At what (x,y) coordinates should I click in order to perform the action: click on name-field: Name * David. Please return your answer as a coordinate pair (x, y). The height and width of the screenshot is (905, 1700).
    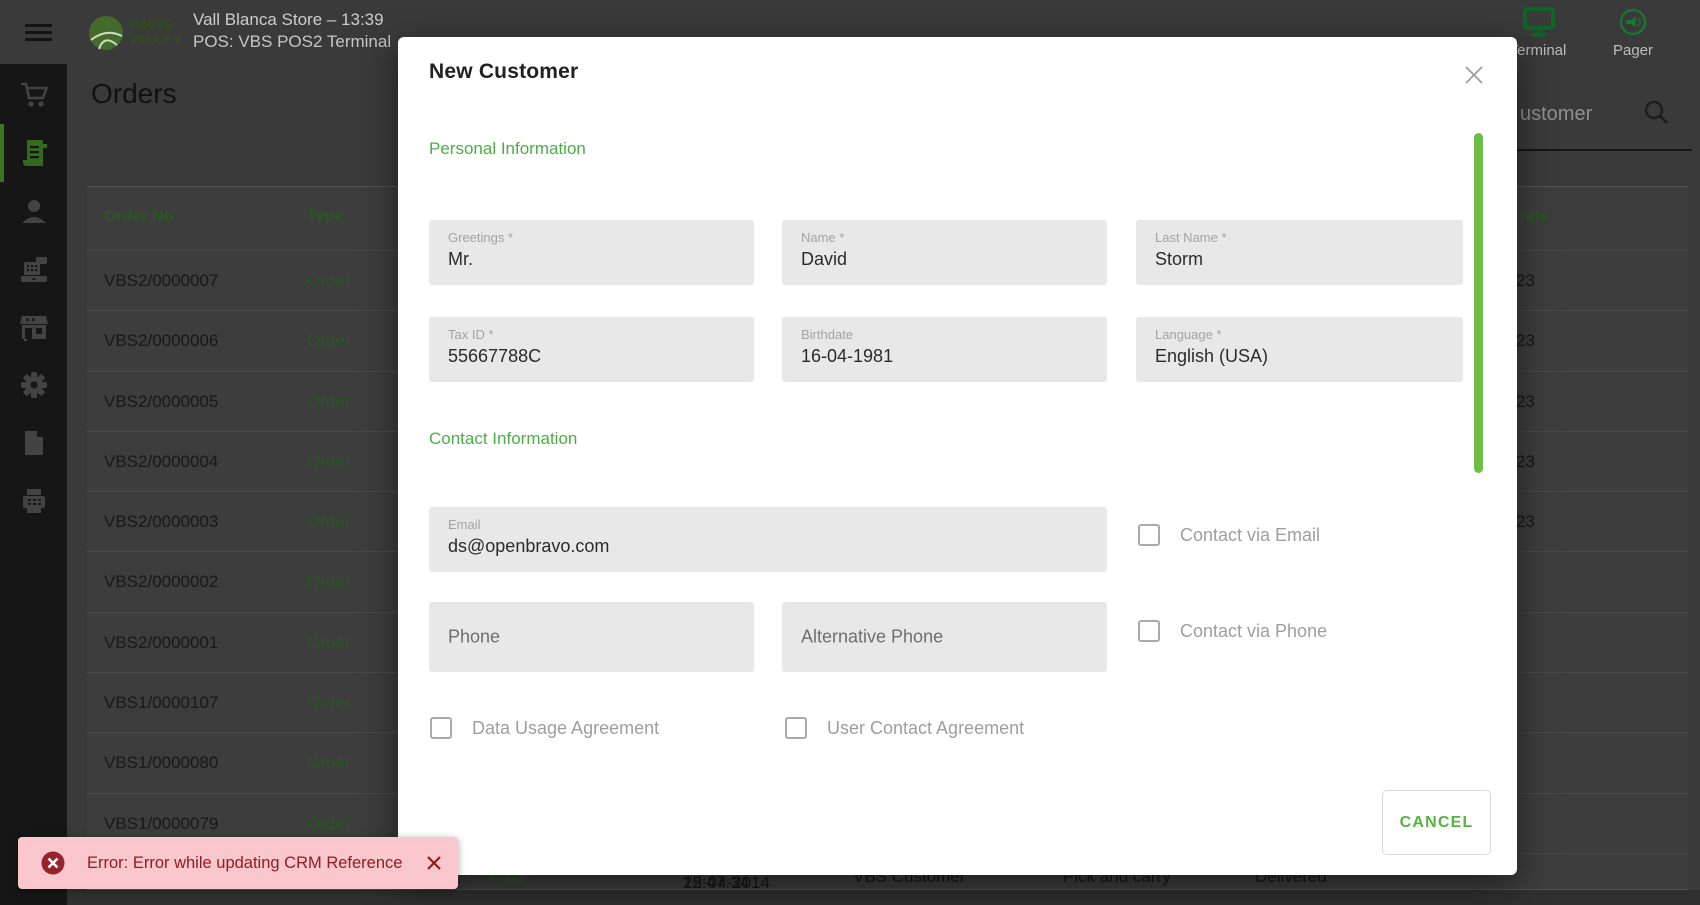
    Looking at the image, I should click on (944, 252).